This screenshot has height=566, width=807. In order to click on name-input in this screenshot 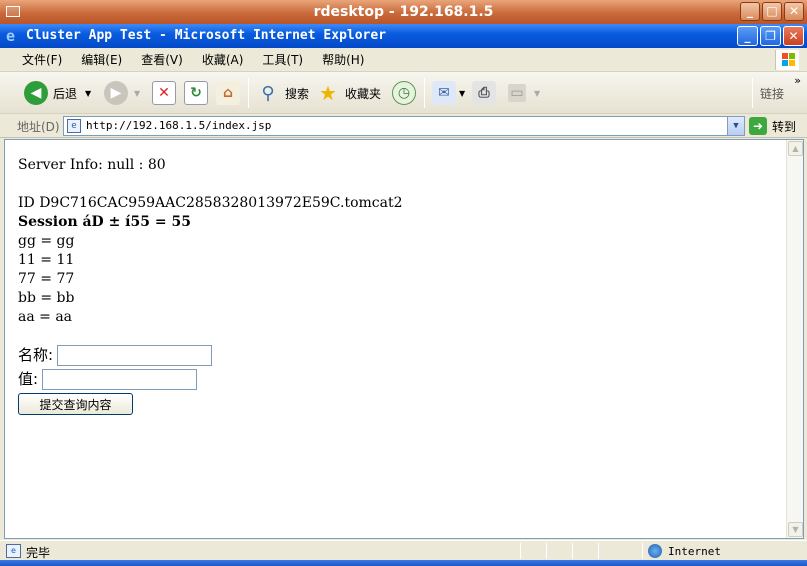, I will do `click(135, 355)`.